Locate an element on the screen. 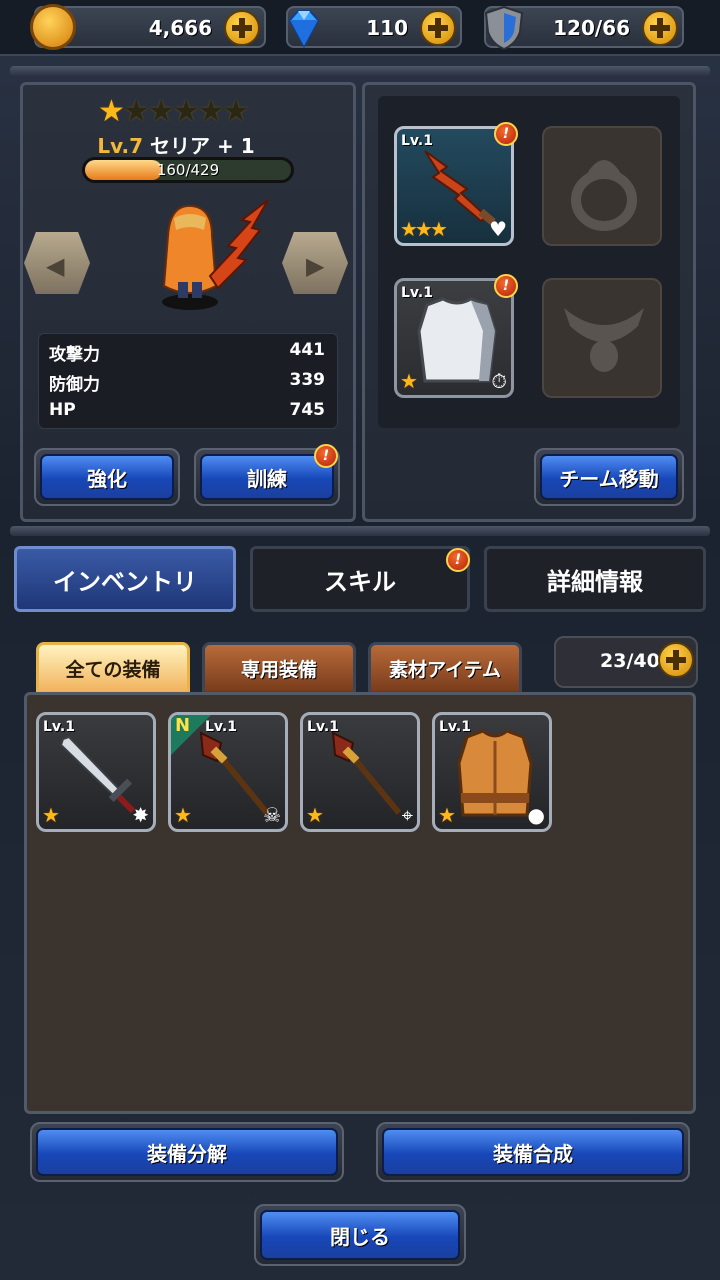 This screenshot has height=1280, width=720. tab-inventory: インベントリ is located at coordinates (125, 579).